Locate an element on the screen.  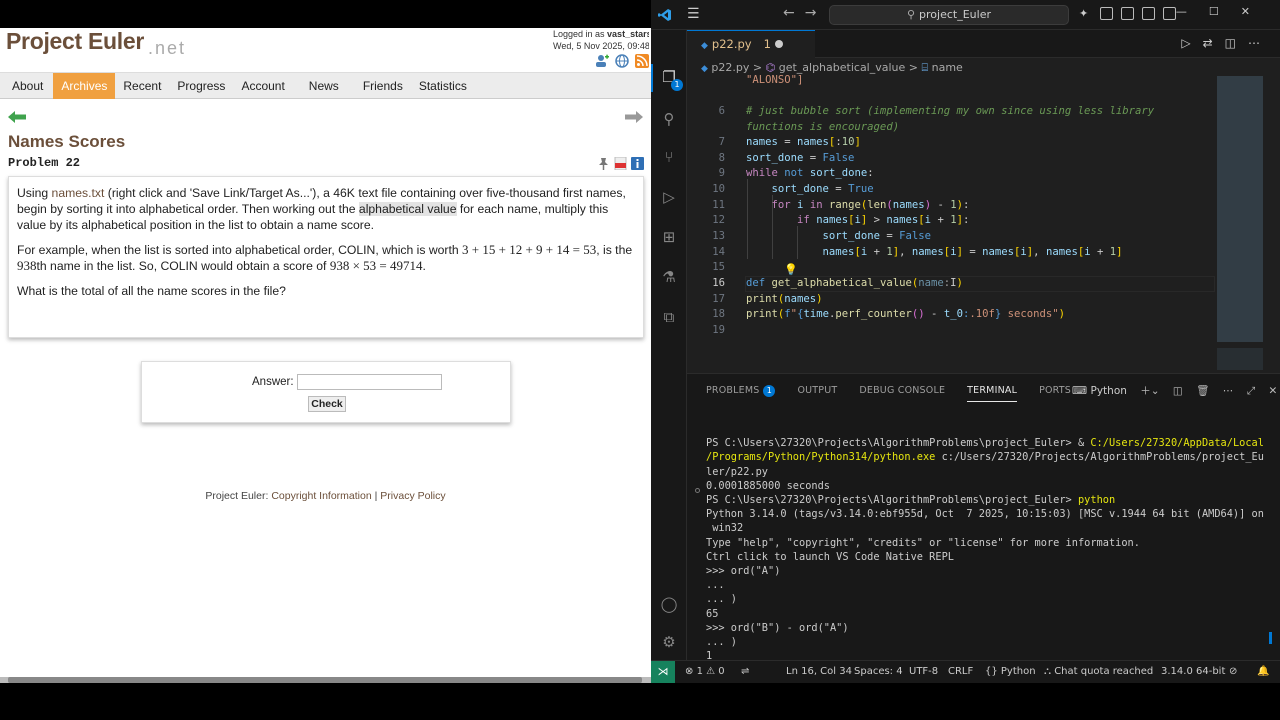
problem-tools is located at coordinates (620, 163).